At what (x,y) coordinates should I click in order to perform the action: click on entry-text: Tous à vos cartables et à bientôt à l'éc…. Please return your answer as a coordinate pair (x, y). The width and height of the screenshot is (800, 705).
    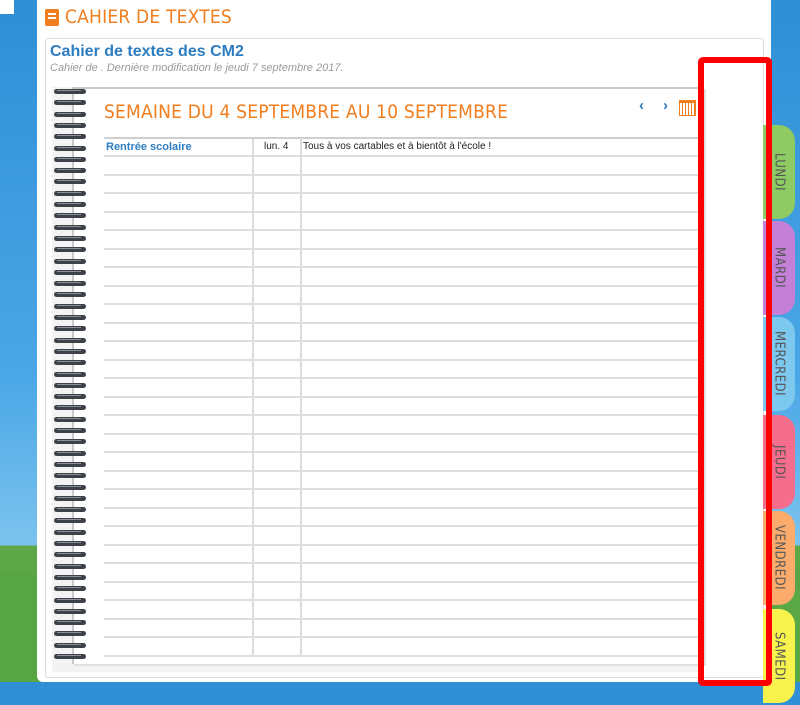
    Looking at the image, I should click on (397, 146).